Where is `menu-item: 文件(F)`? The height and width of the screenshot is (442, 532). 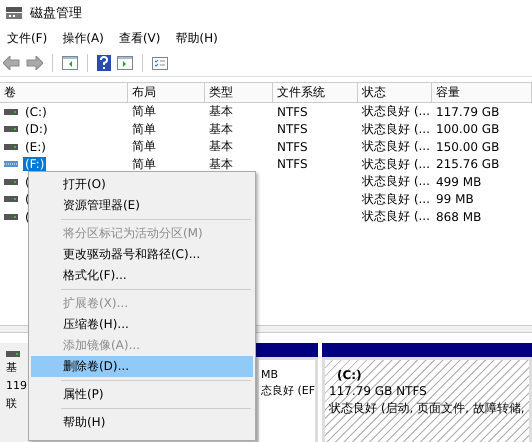
menu-item: 文件(F) is located at coordinates (27, 38).